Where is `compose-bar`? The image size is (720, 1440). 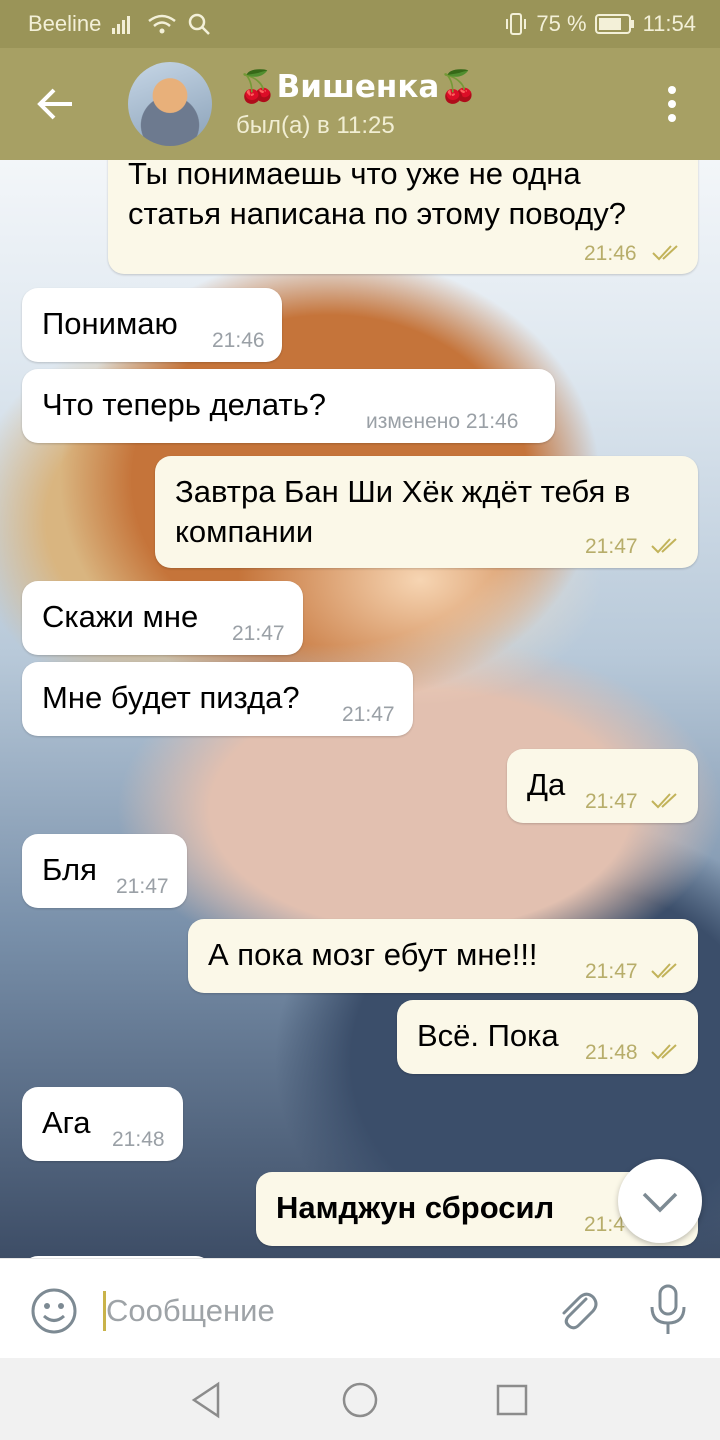
compose-bar is located at coordinates (360, 1308).